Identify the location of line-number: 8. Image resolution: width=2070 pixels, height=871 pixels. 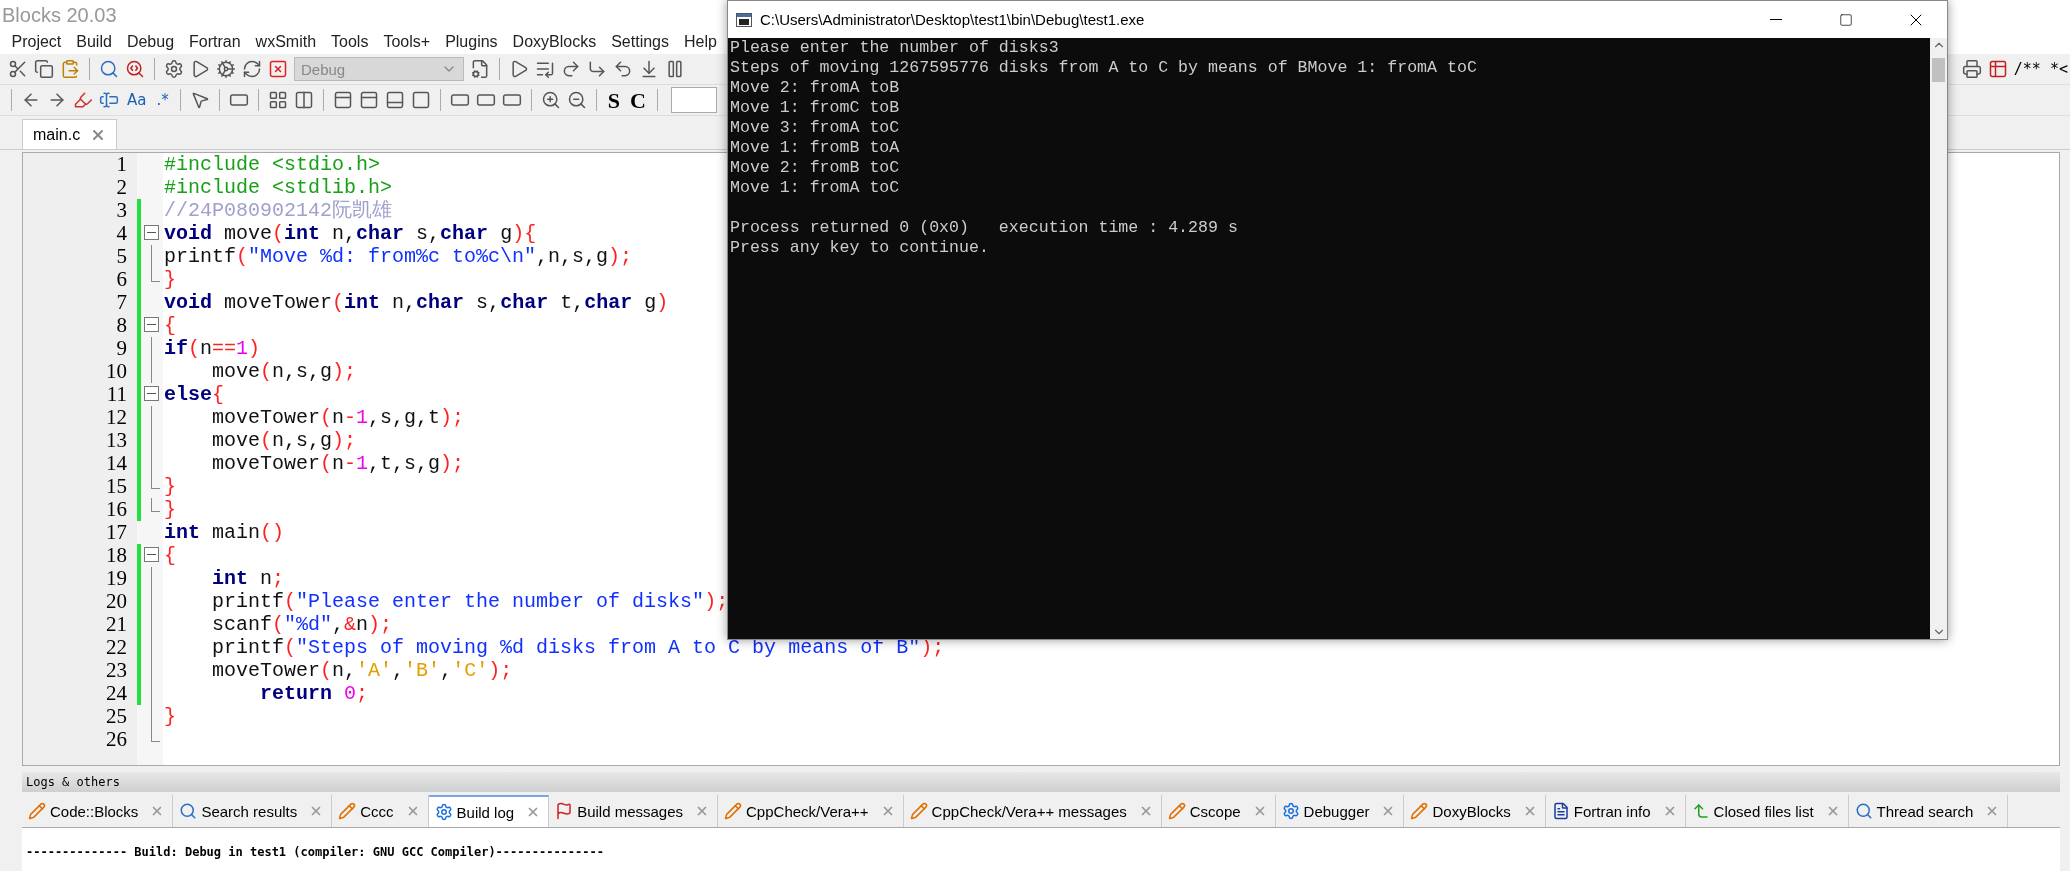
(121, 325).